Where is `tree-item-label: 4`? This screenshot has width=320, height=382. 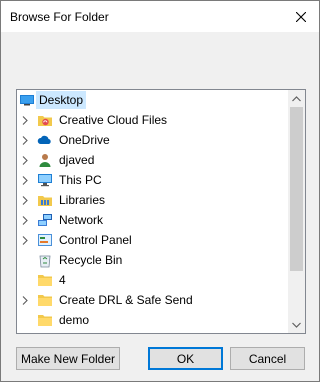
tree-item-label: 4 is located at coordinates (62, 280).